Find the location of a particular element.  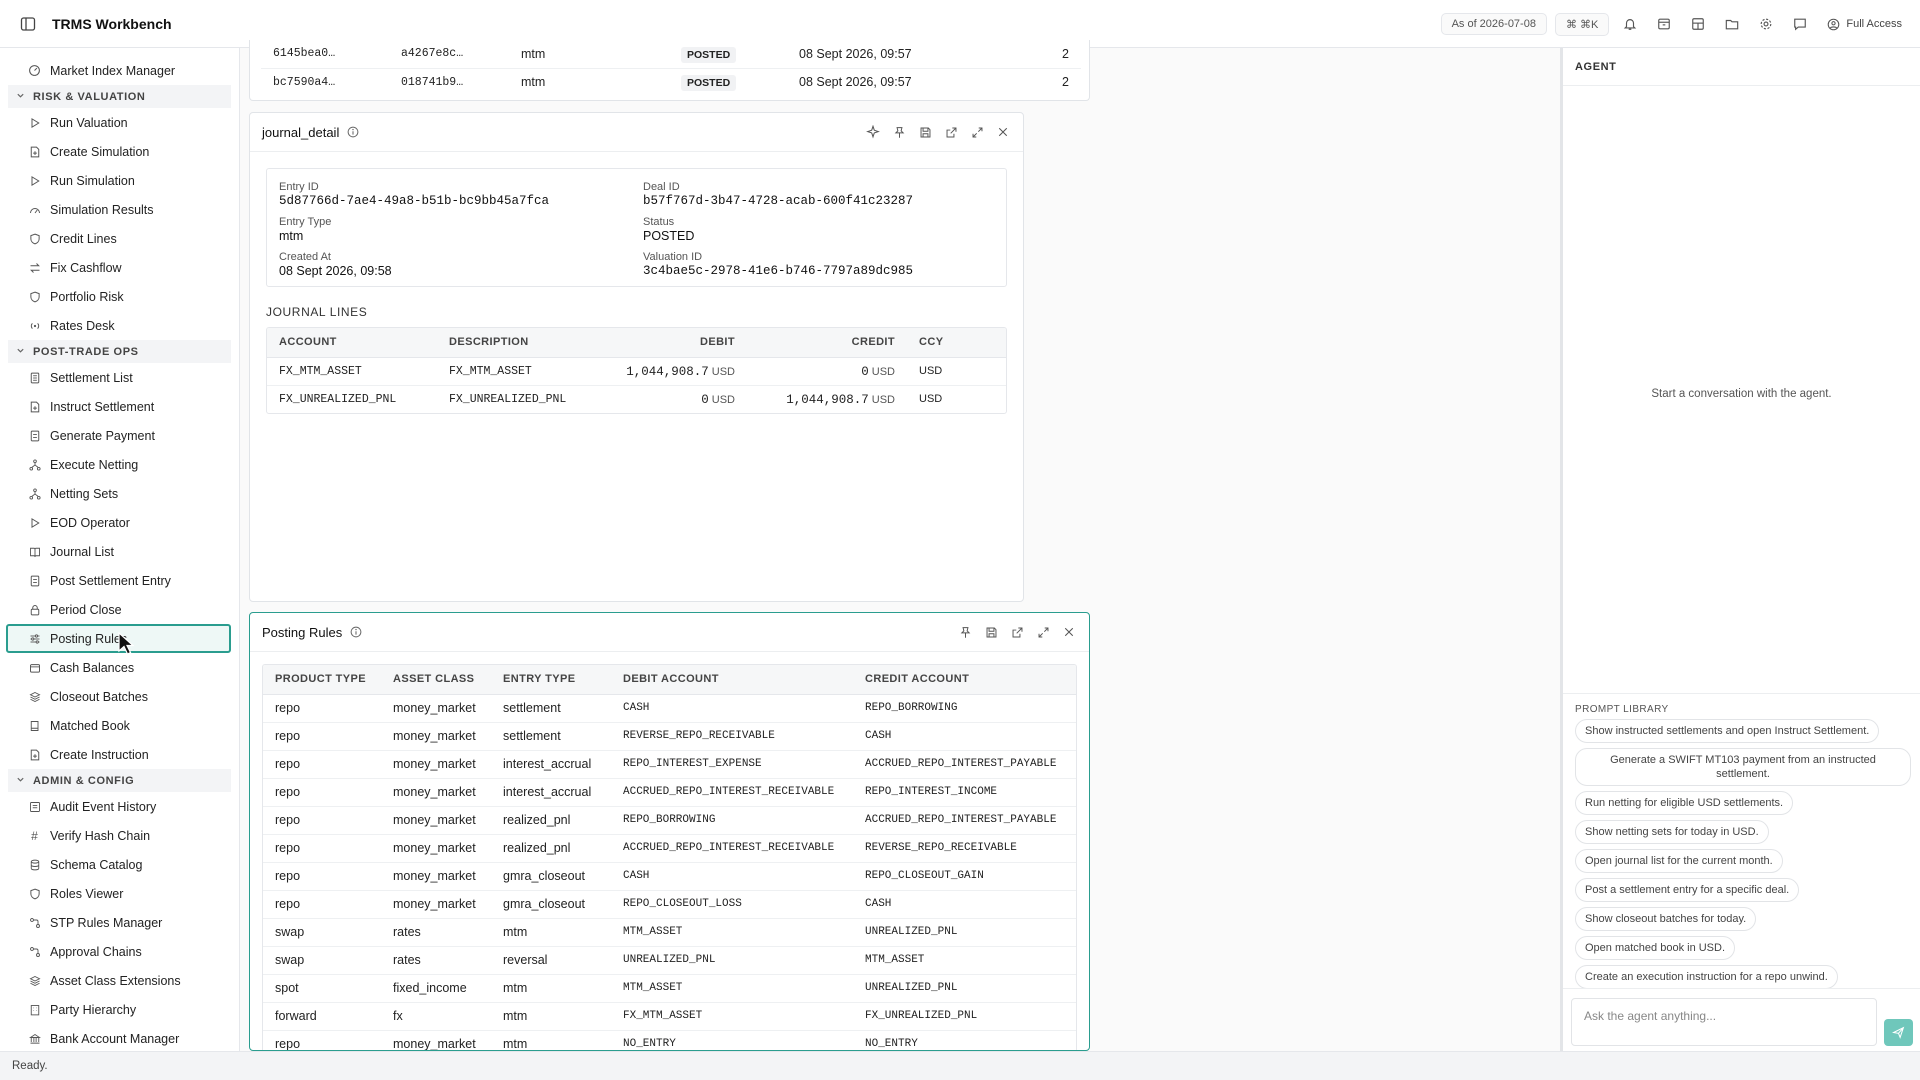

layout-icon is located at coordinates (1698, 24).